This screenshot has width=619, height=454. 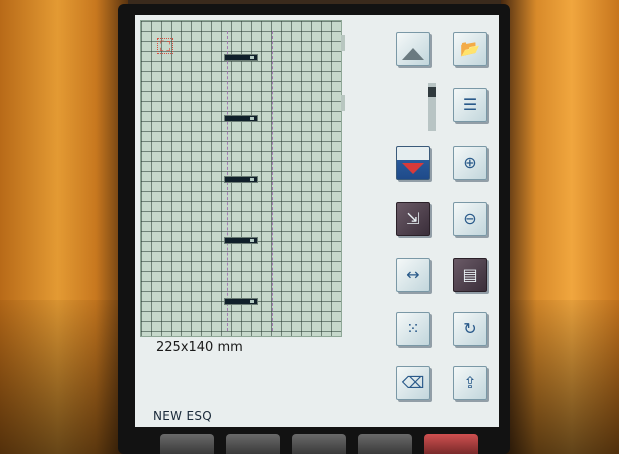 I want to click on page-down-button, so click(x=413, y=163).